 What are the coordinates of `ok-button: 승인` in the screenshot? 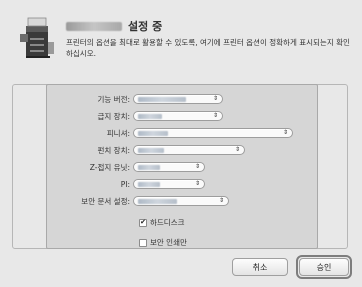 It's located at (324, 267).